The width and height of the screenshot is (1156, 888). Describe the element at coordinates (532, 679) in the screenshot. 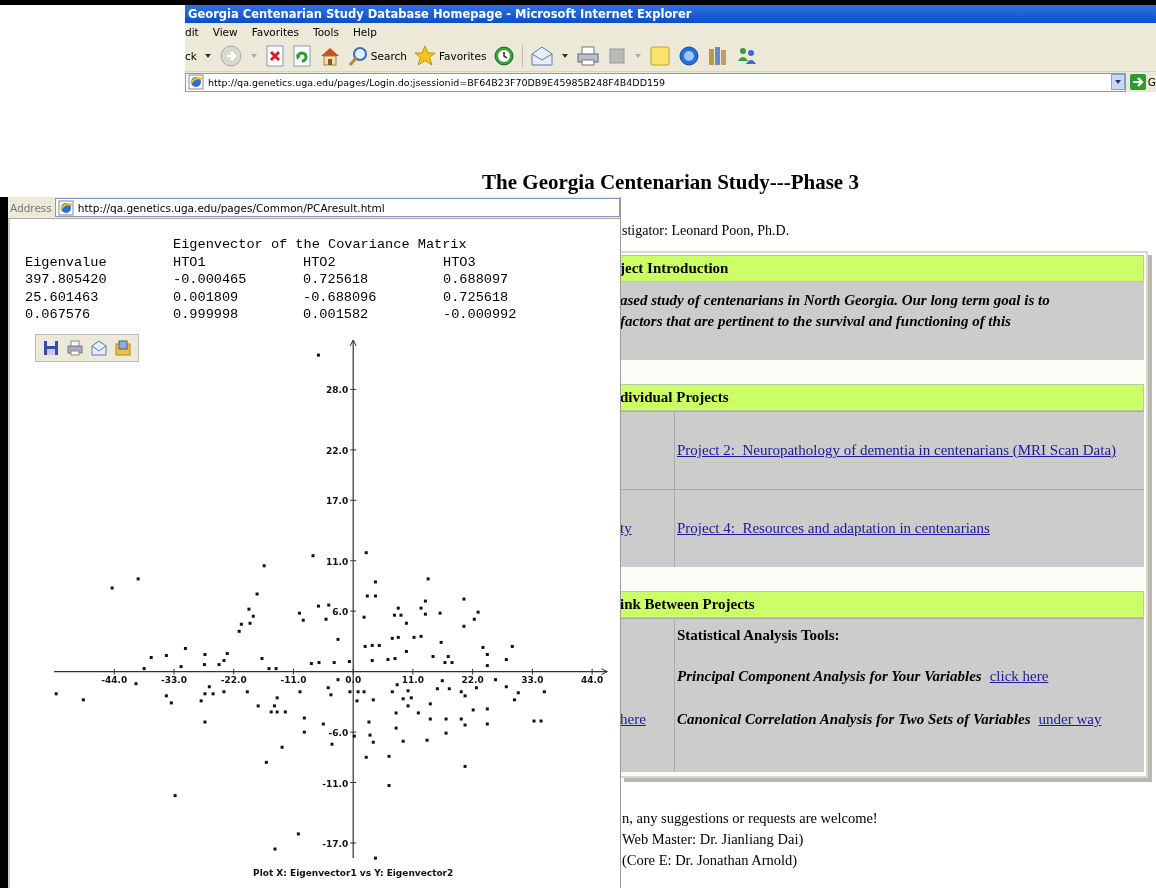

I see `tick-label: 33.0` at that location.